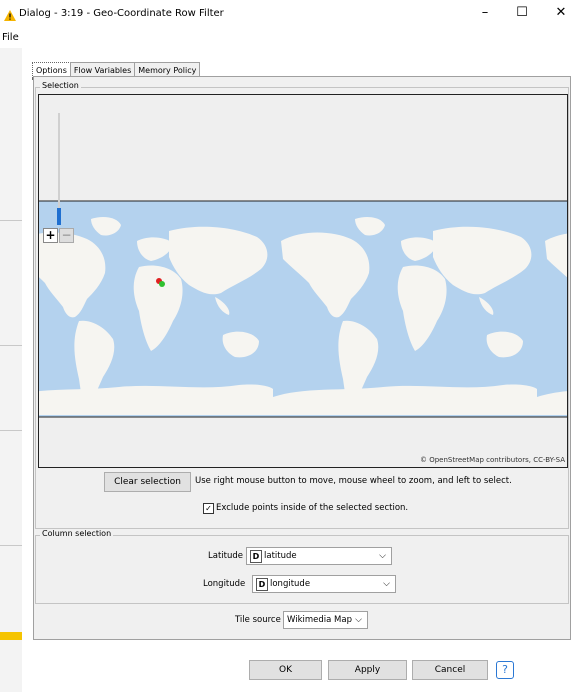 The width and height of the screenshot is (578, 692). Describe the element at coordinates (258, 620) in the screenshot. I see `tile-source-label: Tile source` at that location.